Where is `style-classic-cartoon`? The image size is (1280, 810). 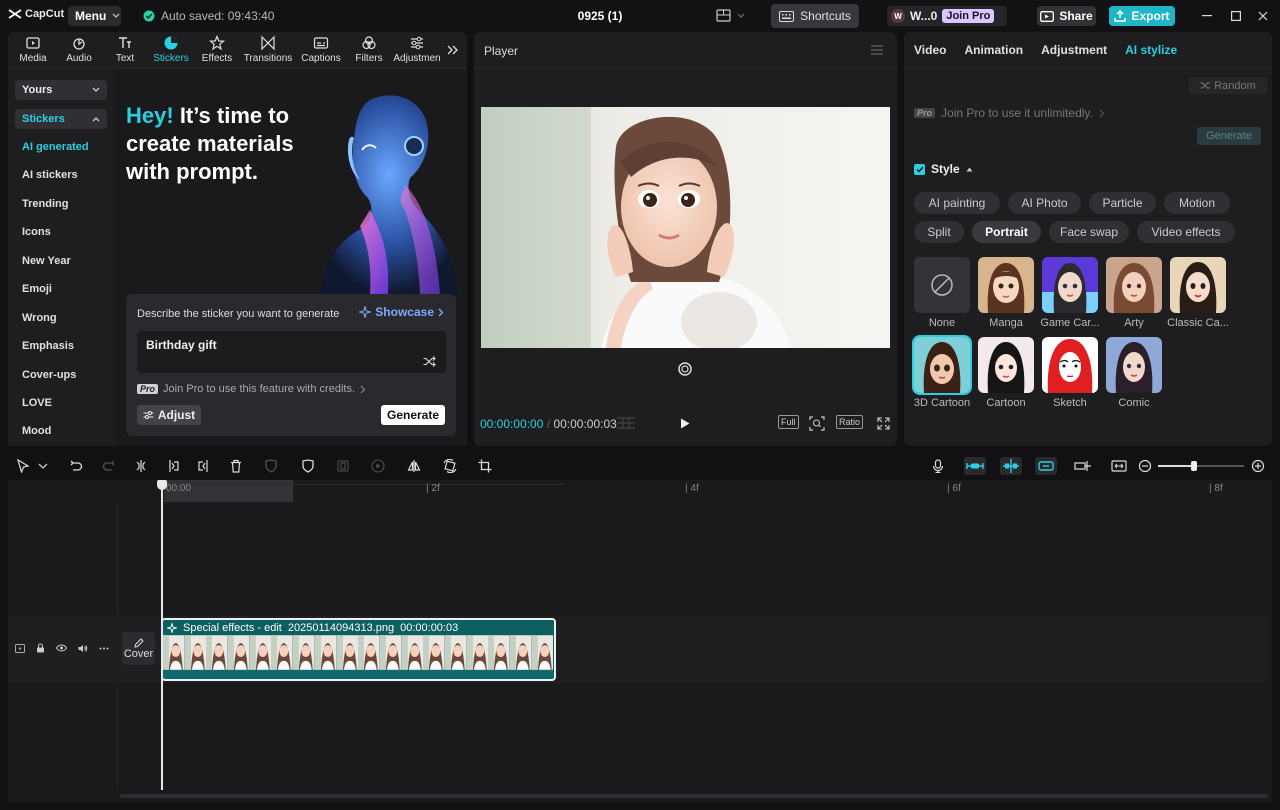
style-classic-cartoon is located at coordinates (1198, 285).